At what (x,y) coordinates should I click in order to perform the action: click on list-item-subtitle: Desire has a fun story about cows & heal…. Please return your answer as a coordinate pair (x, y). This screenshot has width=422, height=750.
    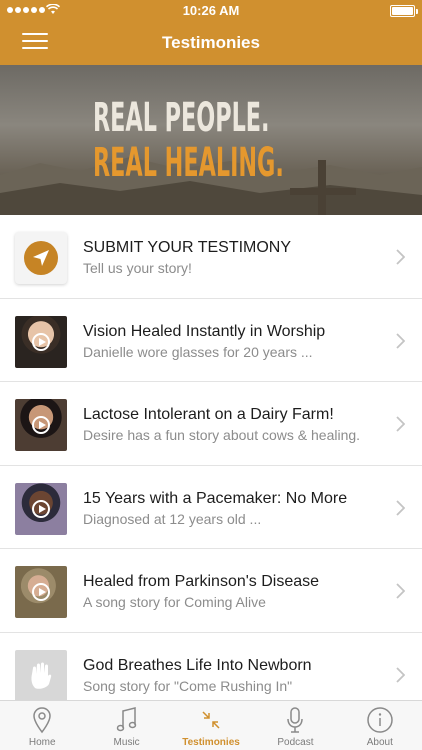
    Looking at the image, I should click on (222, 435).